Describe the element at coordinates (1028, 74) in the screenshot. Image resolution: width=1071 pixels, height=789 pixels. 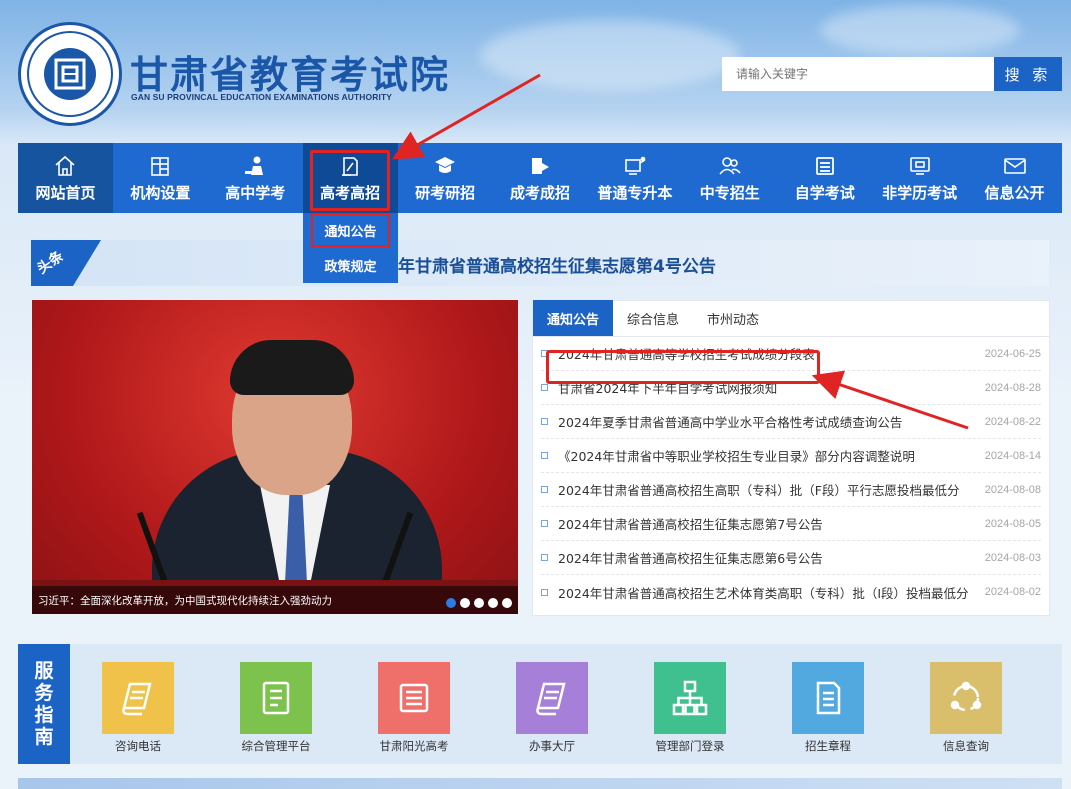
I see `search-button: 搜 索` at that location.